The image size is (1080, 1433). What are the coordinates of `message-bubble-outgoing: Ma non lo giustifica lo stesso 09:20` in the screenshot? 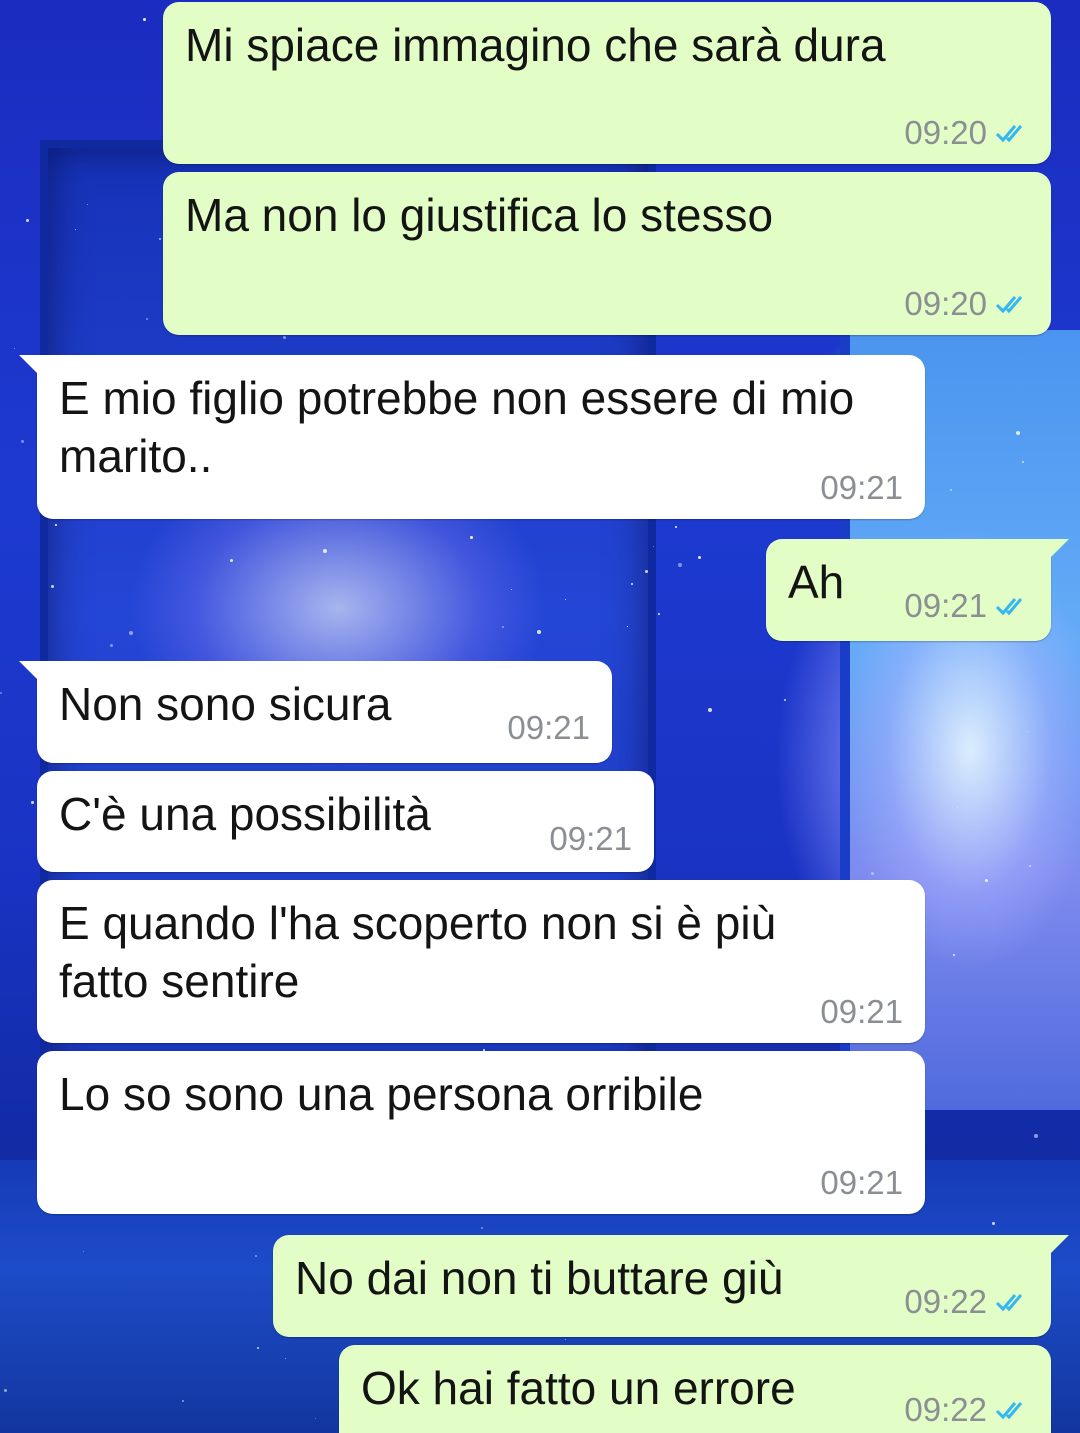 It's located at (607, 253).